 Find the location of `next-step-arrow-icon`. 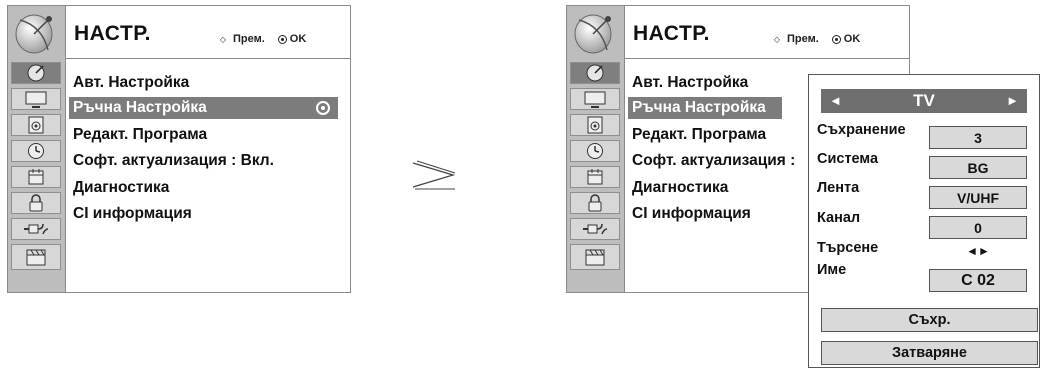

next-step-arrow-icon is located at coordinates (434, 175).